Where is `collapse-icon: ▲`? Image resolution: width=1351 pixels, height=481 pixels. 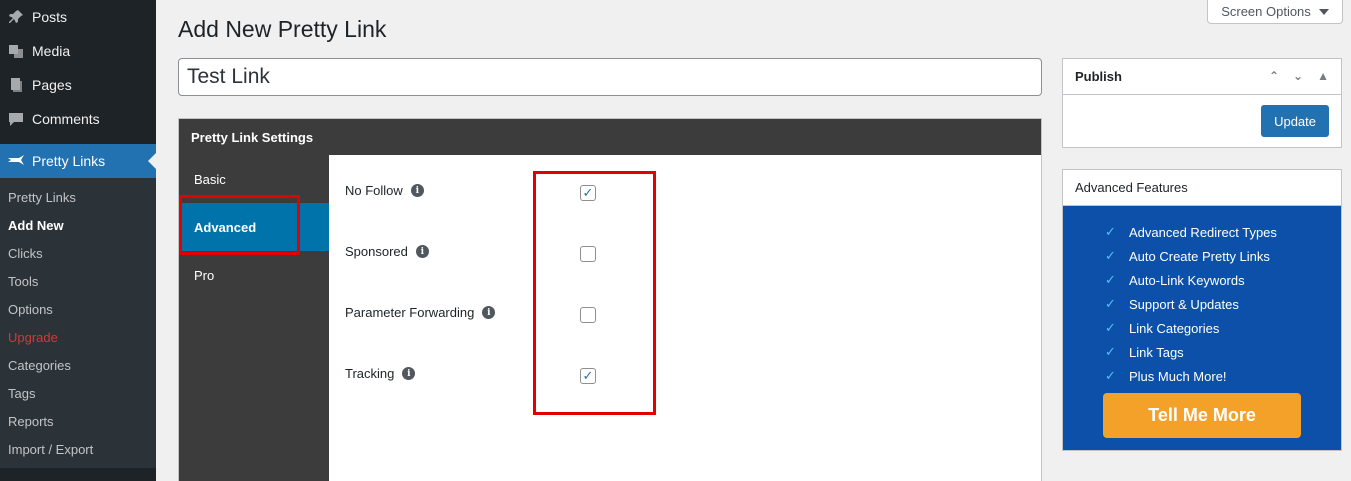
collapse-icon: ▲ is located at coordinates (1323, 76).